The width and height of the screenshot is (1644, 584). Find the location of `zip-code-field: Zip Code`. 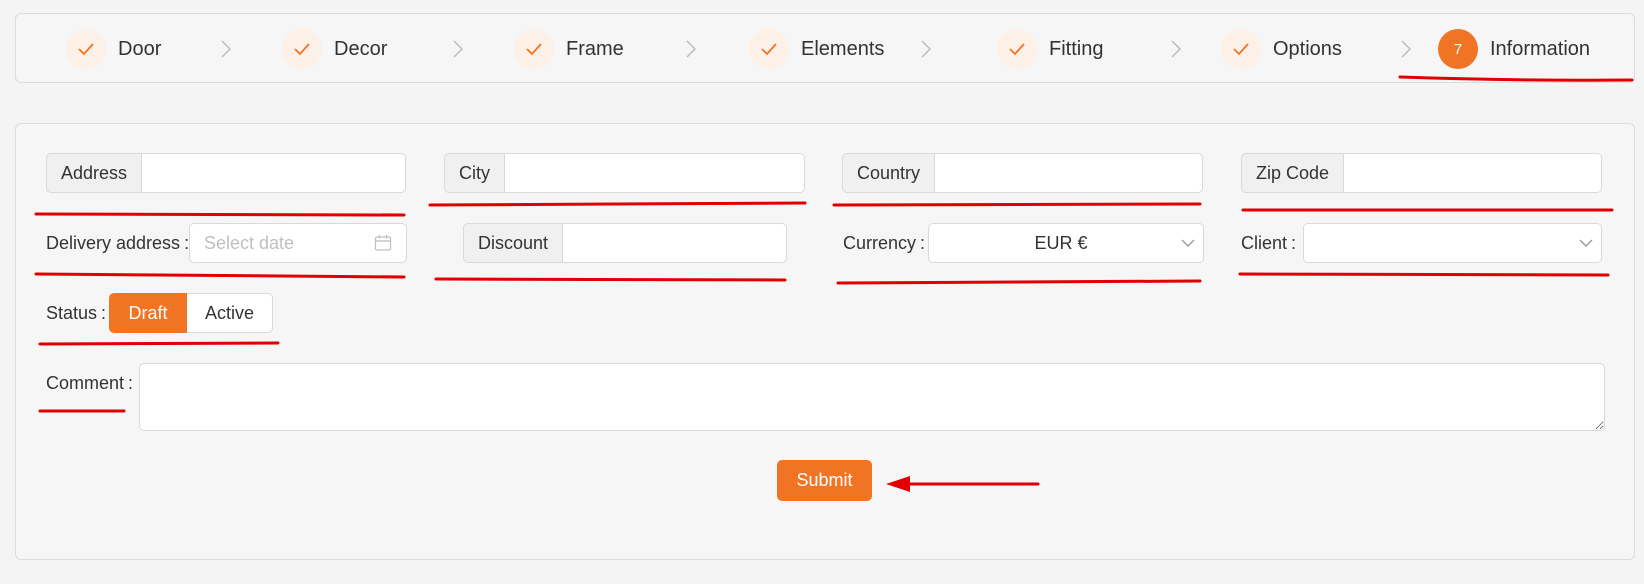

zip-code-field: Zip Code is located at coordinates (1421, 173).